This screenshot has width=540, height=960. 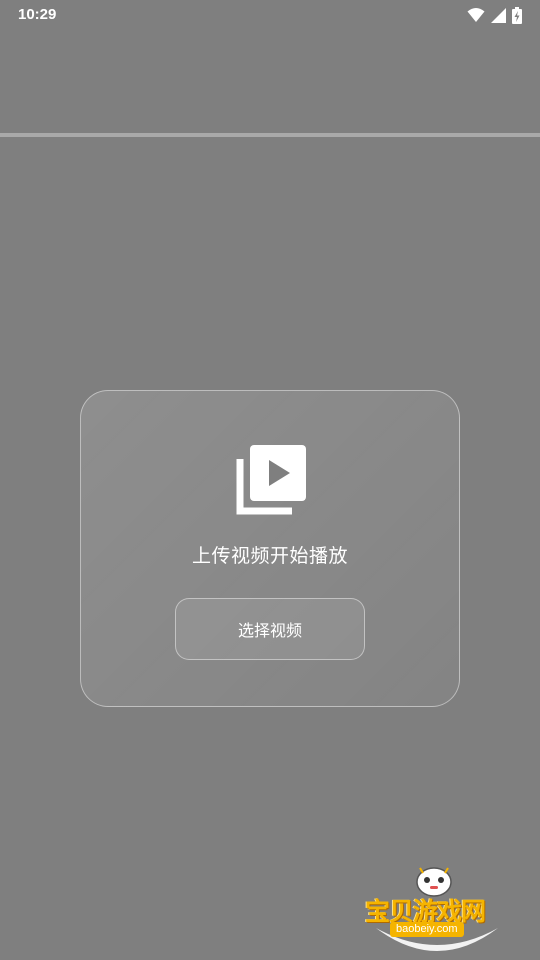 I want to click on status-icons, so click(x=494, y=15).